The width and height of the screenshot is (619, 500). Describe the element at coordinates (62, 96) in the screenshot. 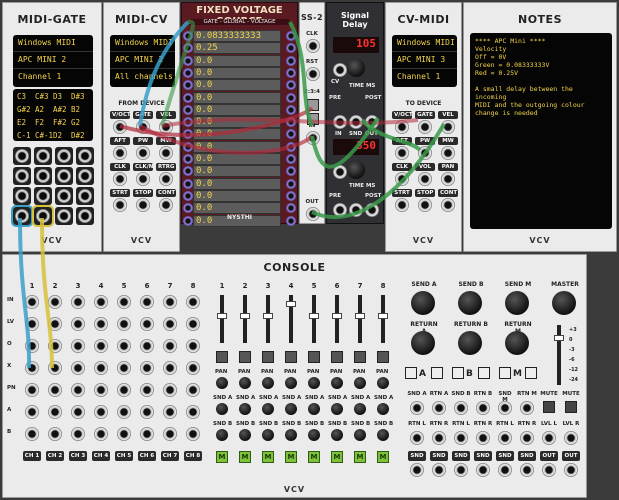

I see `note-cell: D3` at that location.